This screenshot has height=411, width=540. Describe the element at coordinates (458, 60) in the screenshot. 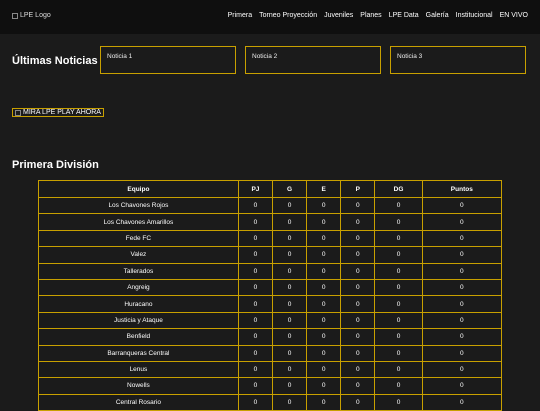

I see `news-card-3: Noticia 3` at that location.